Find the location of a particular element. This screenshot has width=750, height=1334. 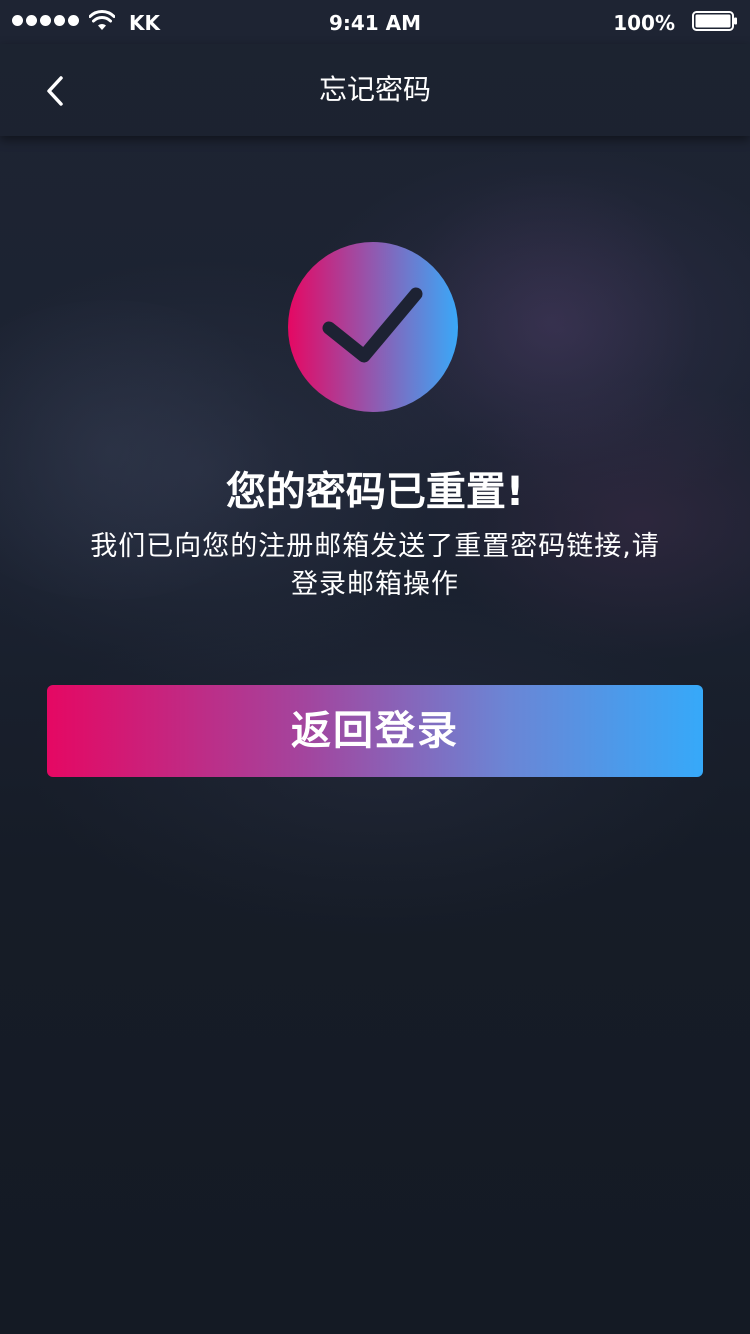

success-message-line-1: 我们已向您的注册邮箱发送了重置密码链接,请 is located at coordinates (375, 546).